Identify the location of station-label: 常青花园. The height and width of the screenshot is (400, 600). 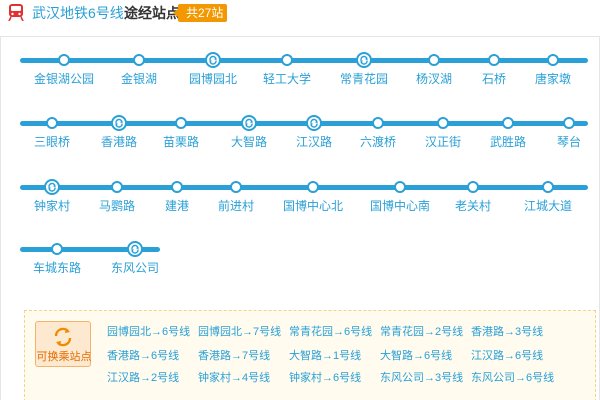
(364, 79).